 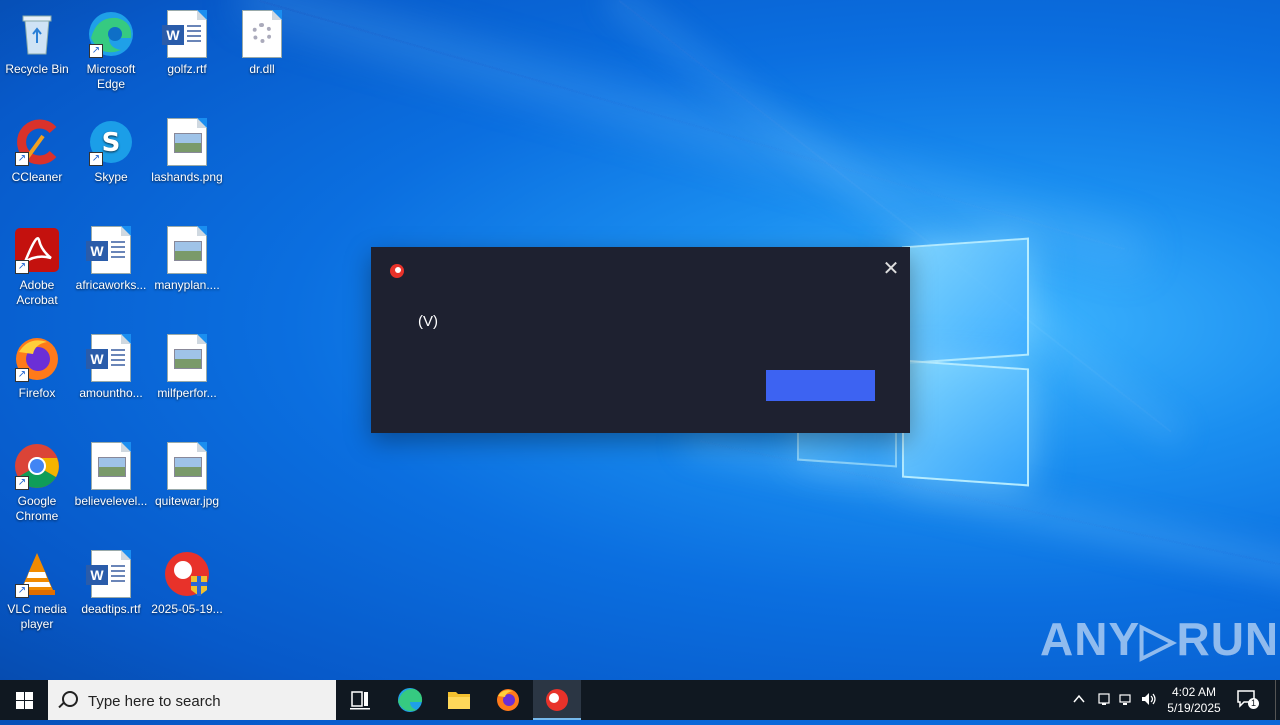 I want to click on taskbar-active-app, so click(x=557, y=700).